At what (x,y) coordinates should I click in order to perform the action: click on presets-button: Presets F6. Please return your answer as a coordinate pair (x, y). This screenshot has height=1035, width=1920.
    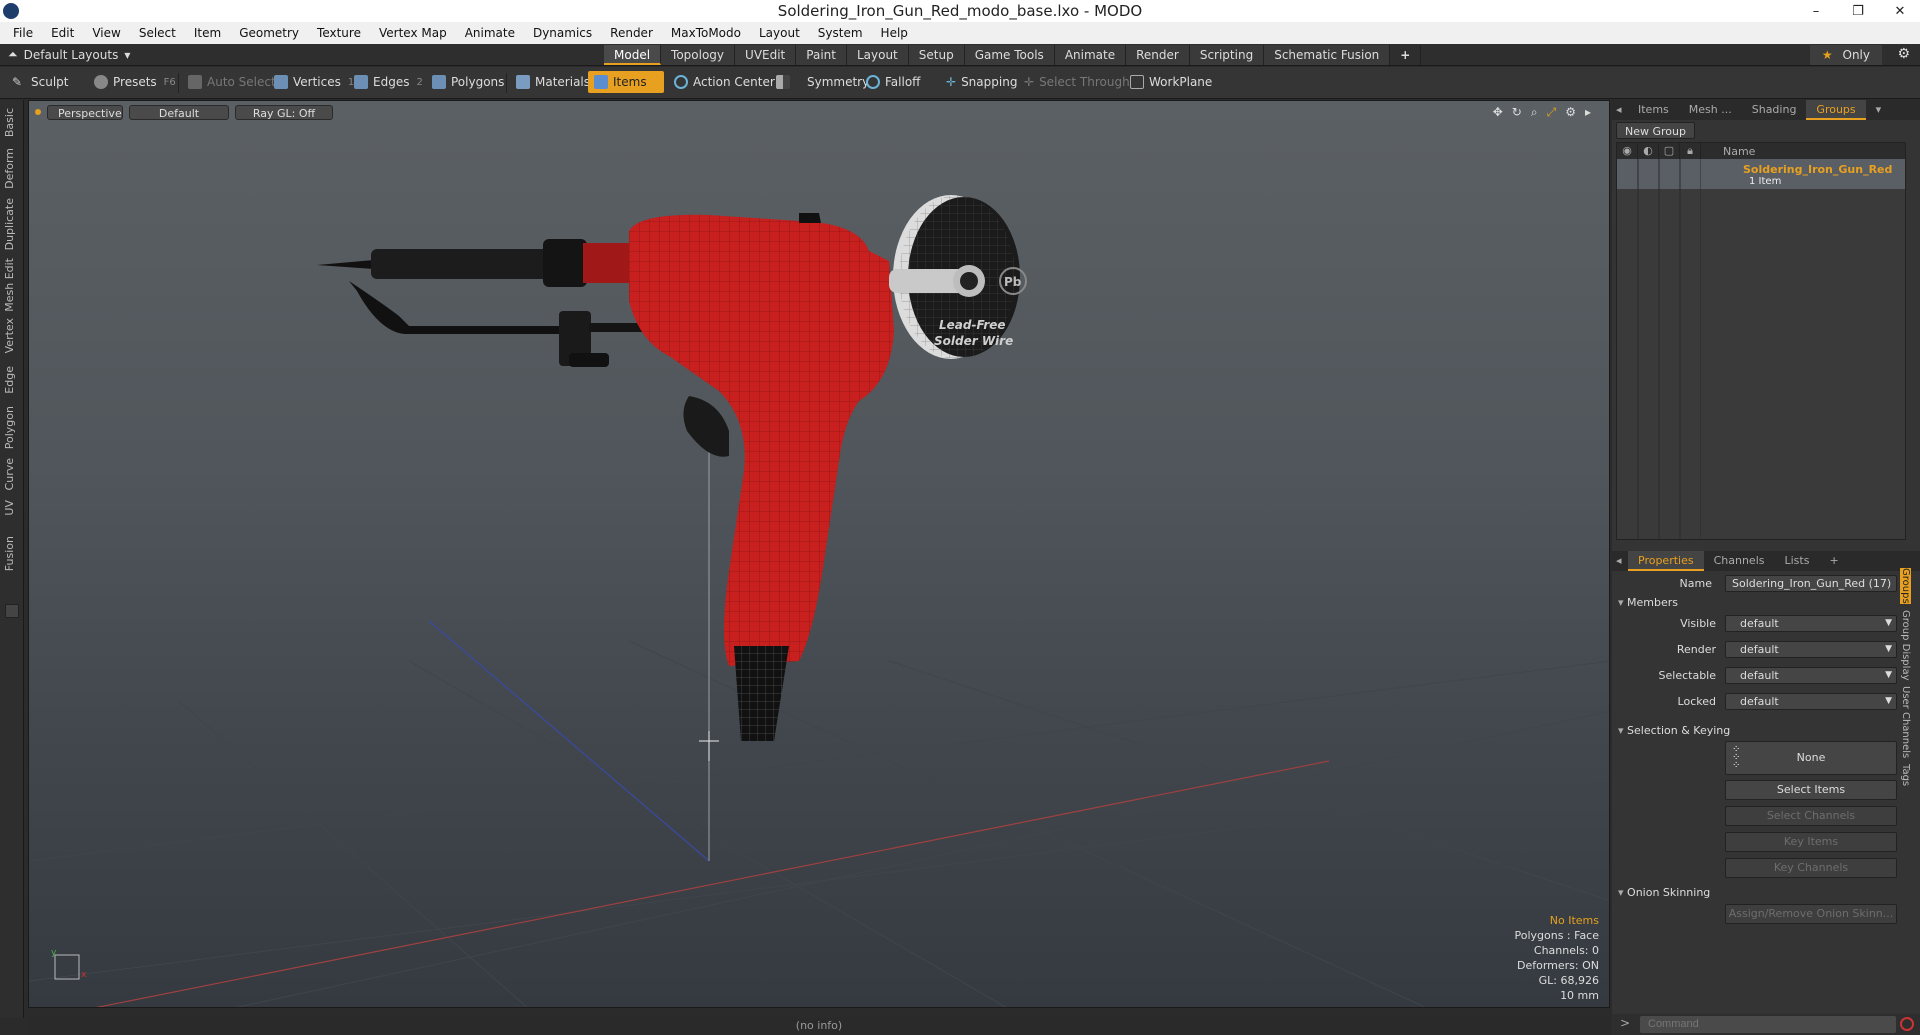
    Looking at the image, I should click on (135, 82).